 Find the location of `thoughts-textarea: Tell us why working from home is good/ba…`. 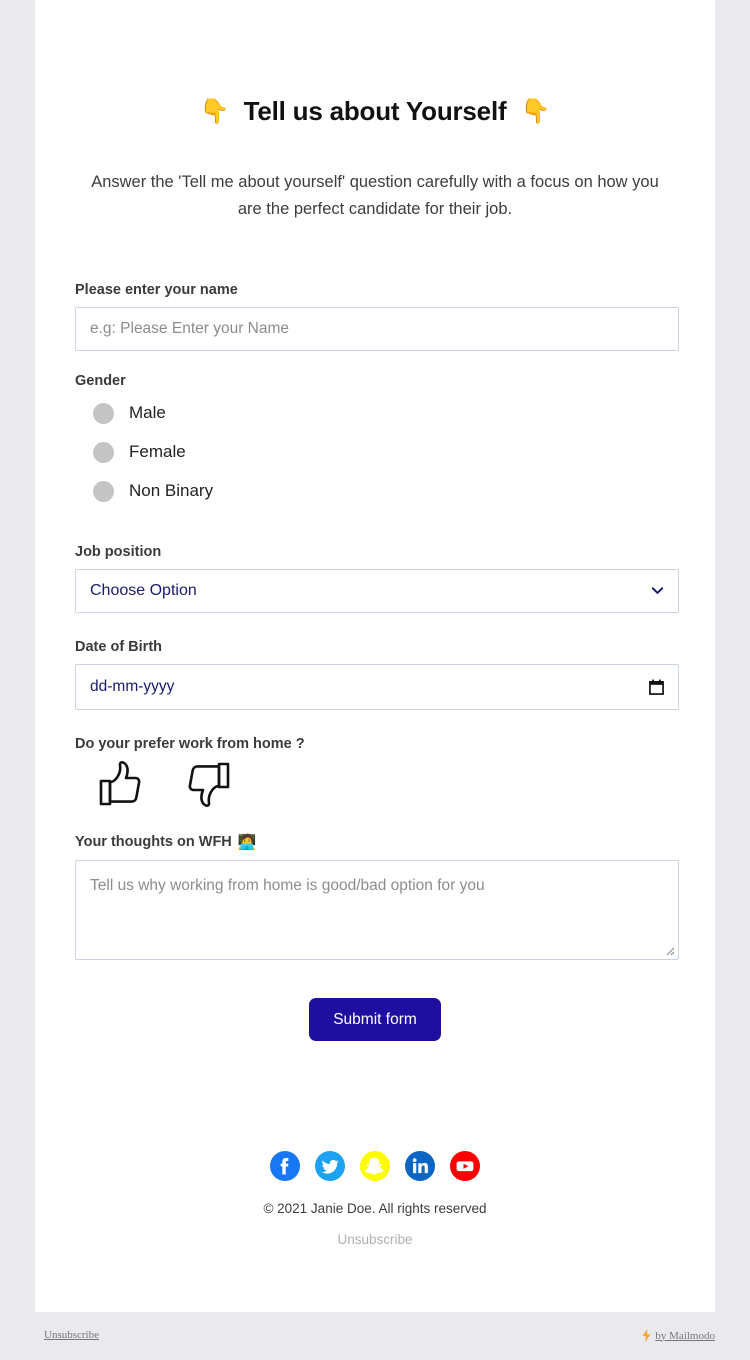

thoughts-textarea: Tell us why working from home is good/ba… is located at coordinates (377, 909).